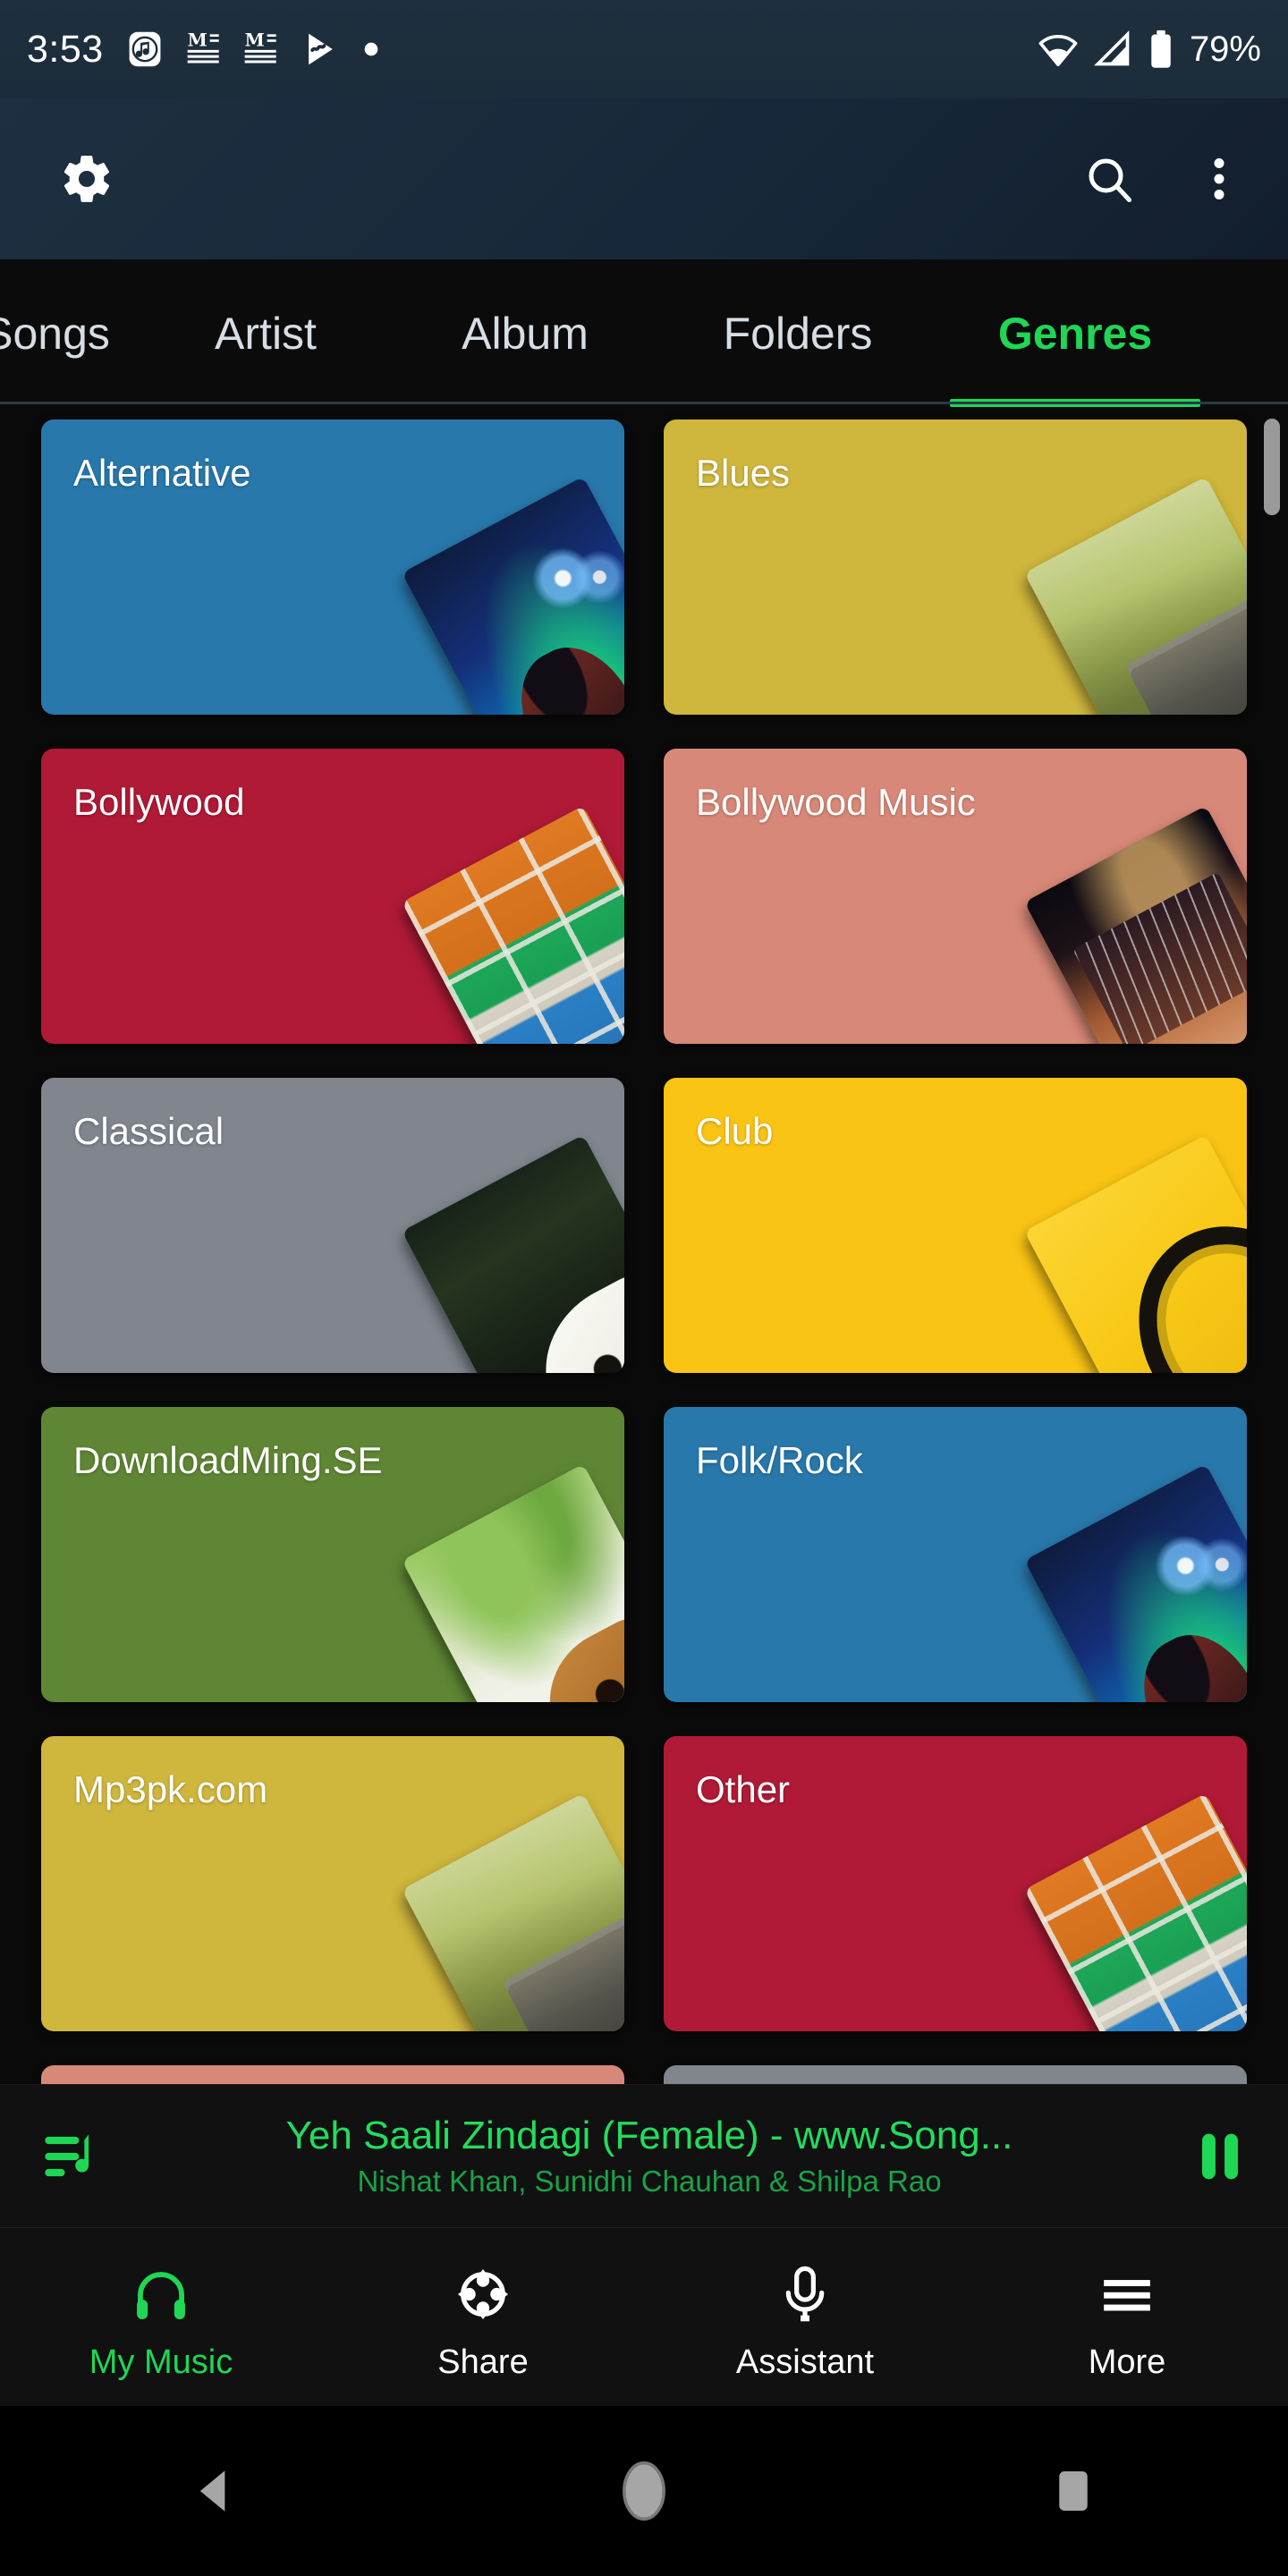  Describe the element at coordinates (779, 1460) in the screenshot. I see `genre-card-label: Folk/Rock` at that location.